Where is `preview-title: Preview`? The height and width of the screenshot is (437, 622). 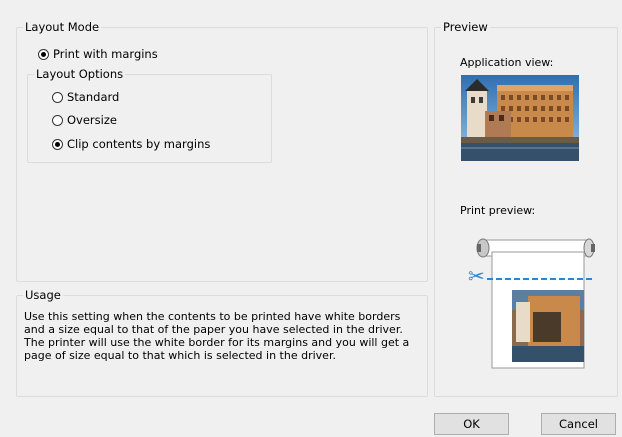
preview-title: Preview is located at coordinates (465, 27).